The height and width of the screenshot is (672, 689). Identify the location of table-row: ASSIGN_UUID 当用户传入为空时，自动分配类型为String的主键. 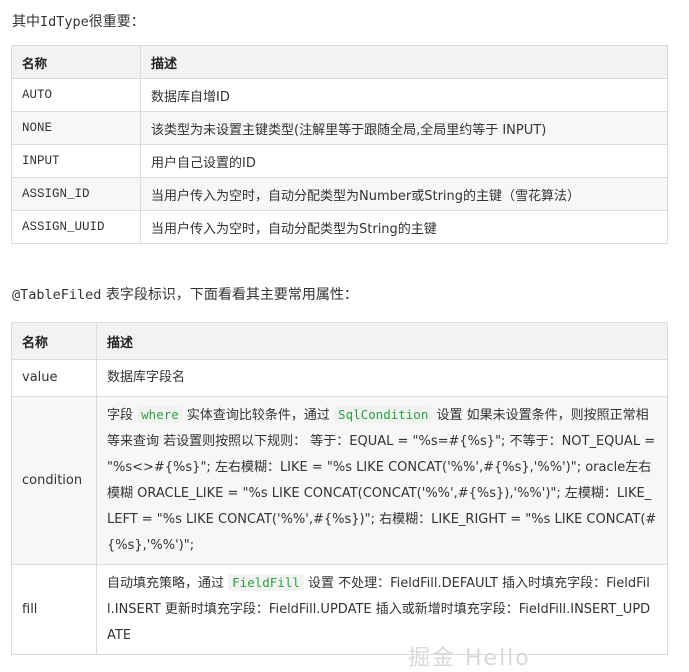
(339, 227).